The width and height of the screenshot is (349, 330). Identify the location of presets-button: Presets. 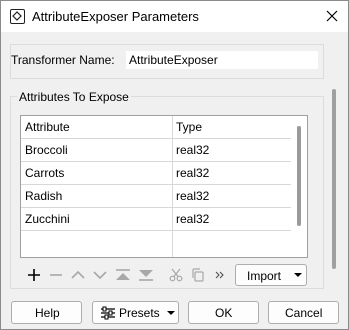
(135, 312).